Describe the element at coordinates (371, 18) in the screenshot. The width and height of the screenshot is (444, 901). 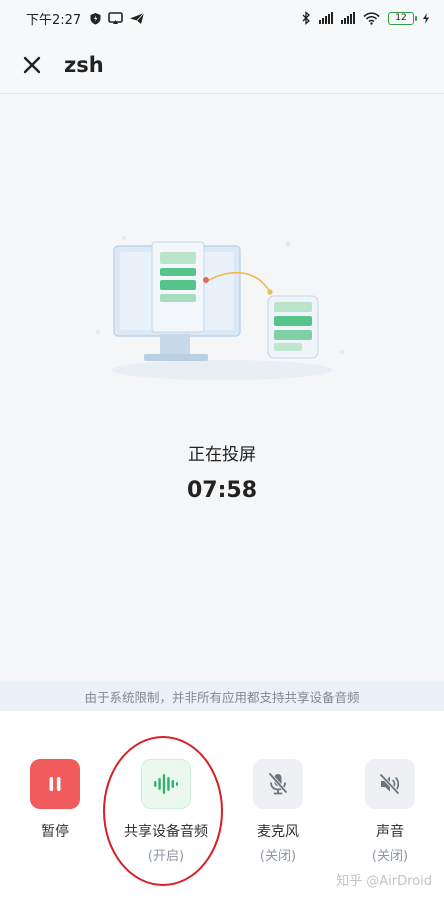
I see `wifi-icon` at that location.